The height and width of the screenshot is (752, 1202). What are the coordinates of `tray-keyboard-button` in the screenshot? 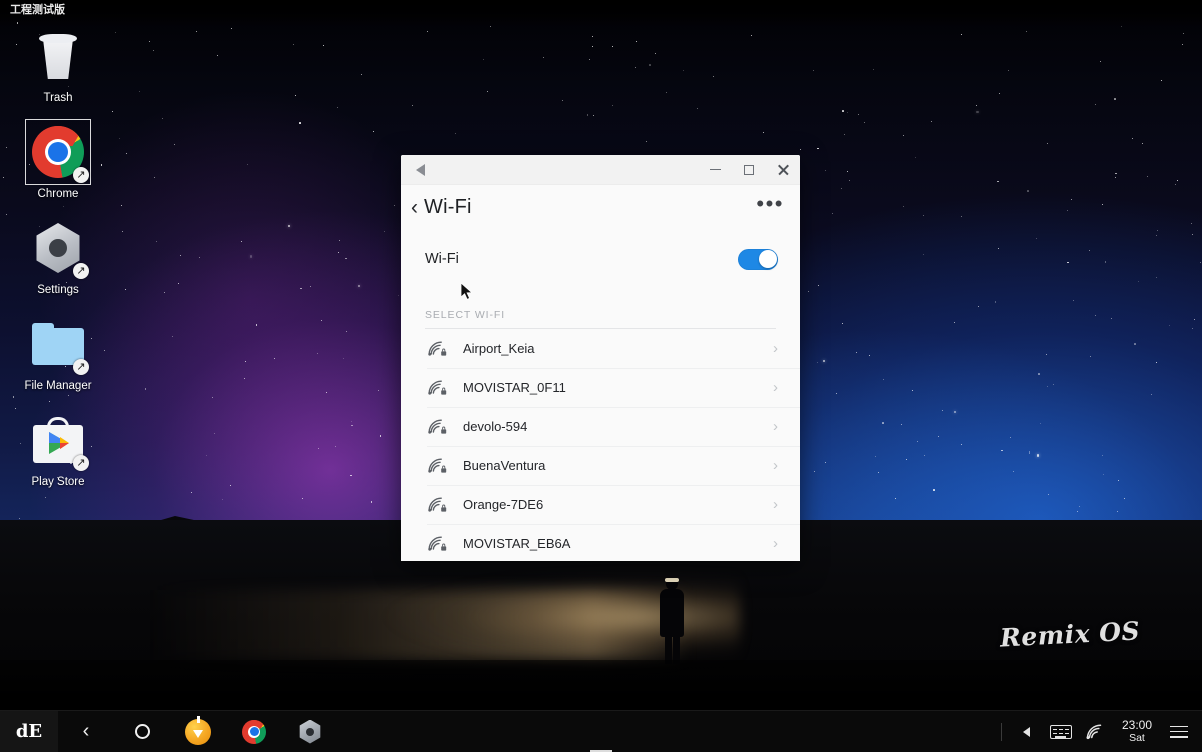 It's located at (1061, 731).